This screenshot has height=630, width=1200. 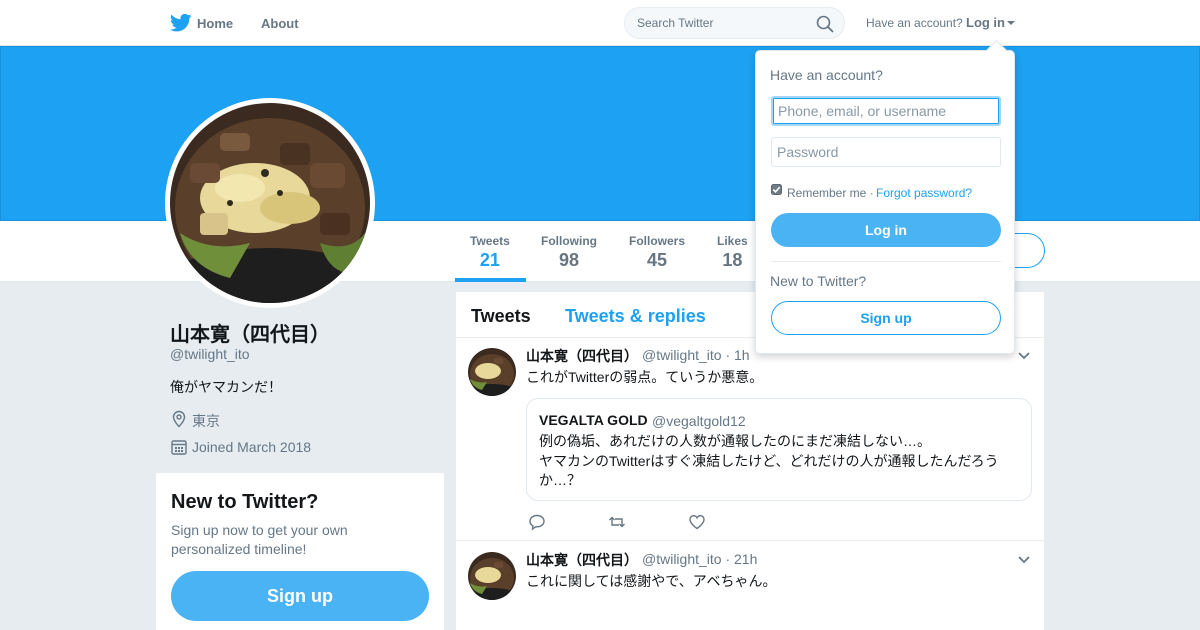 I want to click on profile-location: 東京, so click(x=206, y=421).